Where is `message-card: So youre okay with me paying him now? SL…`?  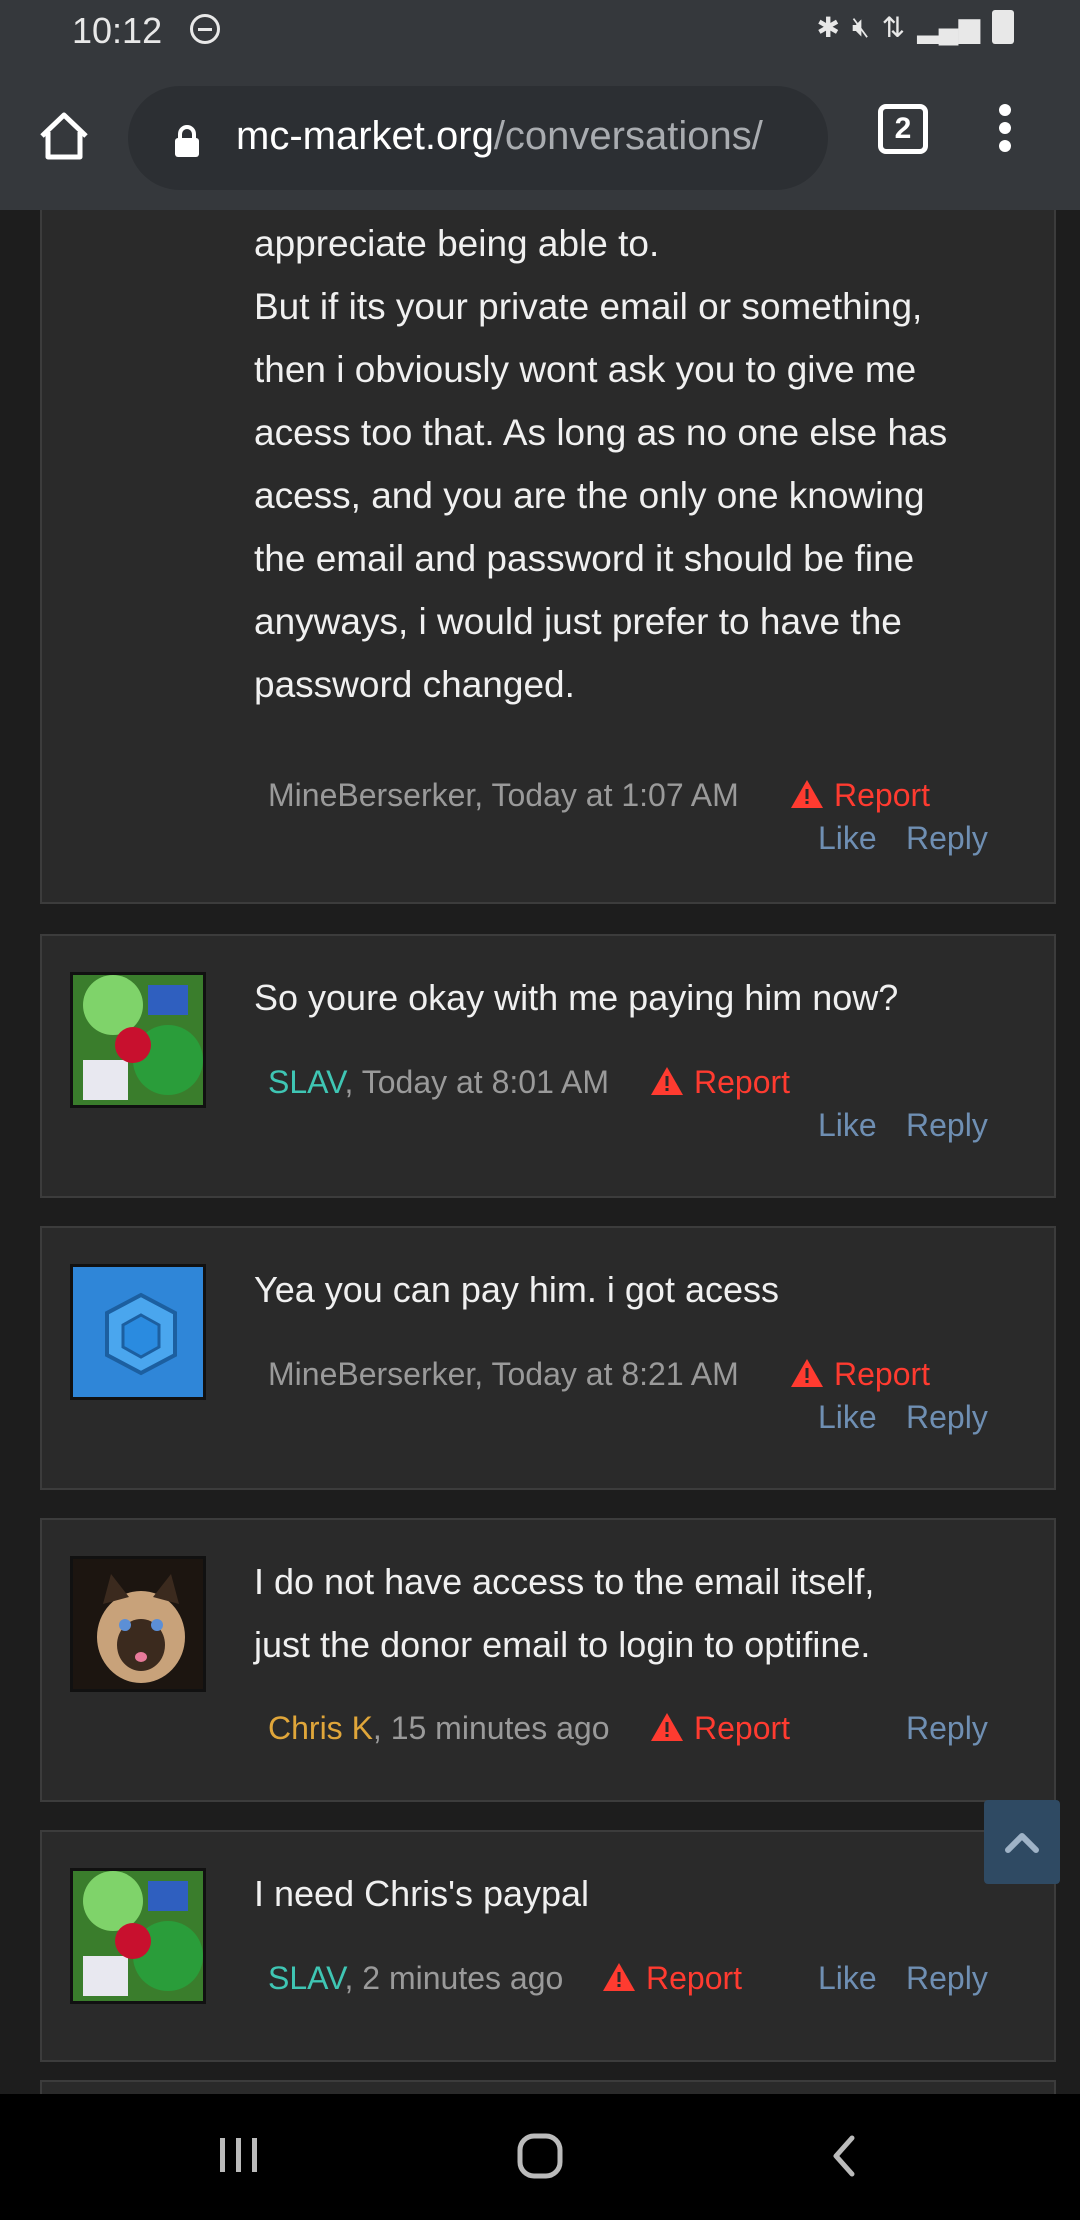 message-card: So youre okay with me paying him now? SL… is located at coordinates (548, 1066).